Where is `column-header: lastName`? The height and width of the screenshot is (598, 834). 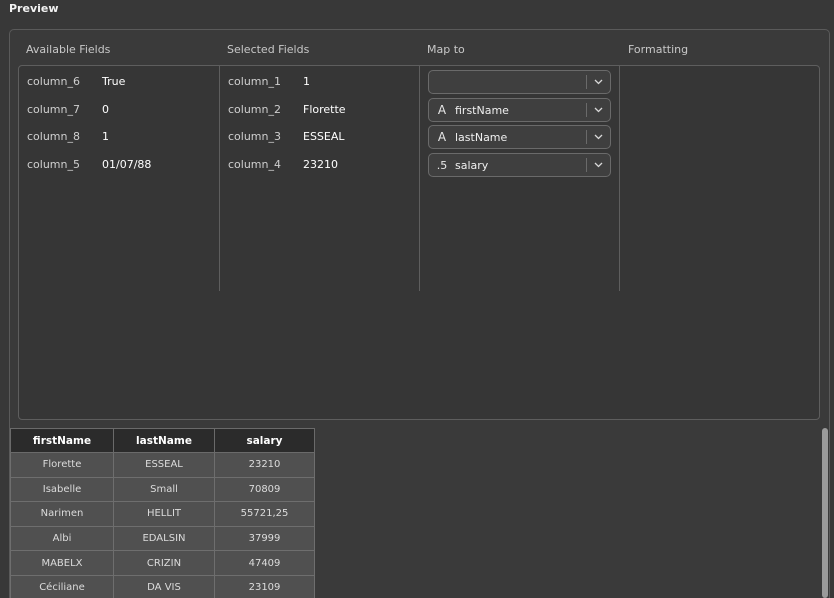 column-header: lastName is located at coordinates (164, 440).